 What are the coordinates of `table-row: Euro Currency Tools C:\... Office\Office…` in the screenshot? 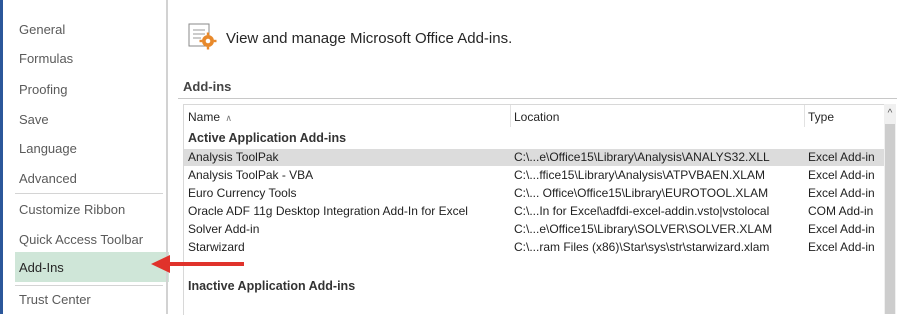 It's located at (534, 193).